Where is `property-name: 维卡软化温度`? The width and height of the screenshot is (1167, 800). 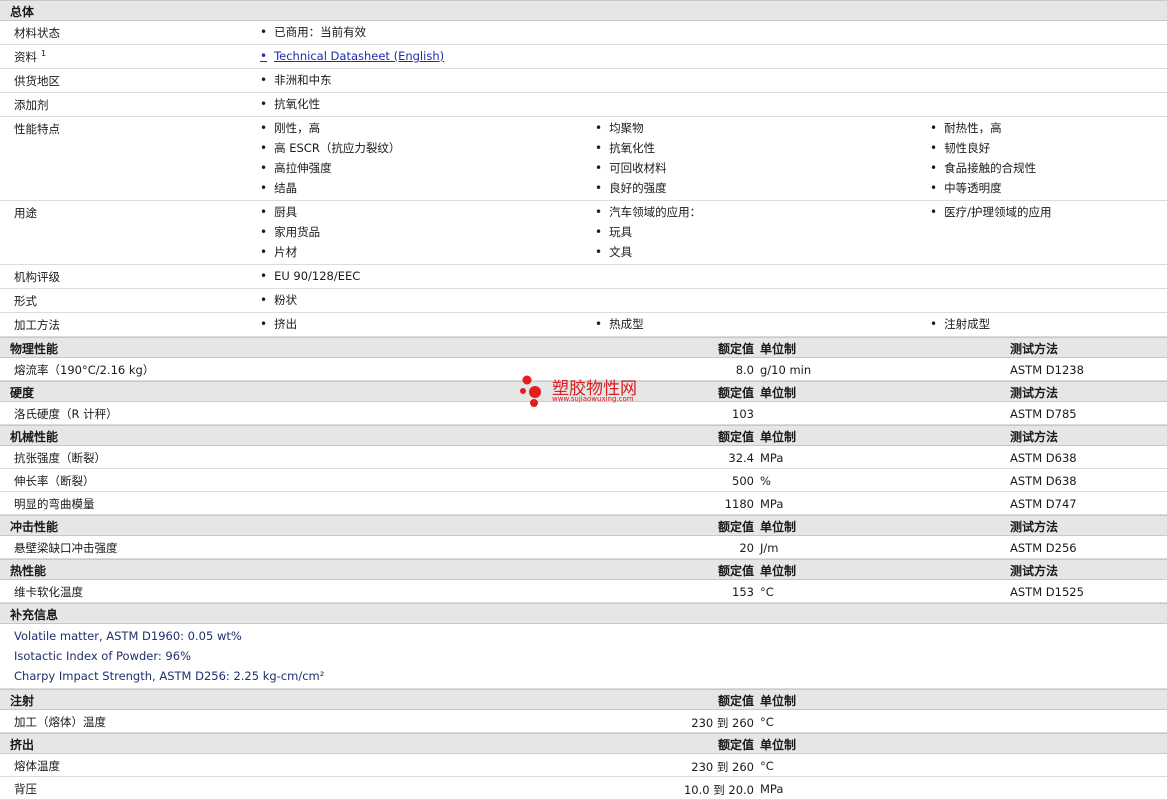 property-name: 维卡软化温度 is located at coordinates (48, 592).